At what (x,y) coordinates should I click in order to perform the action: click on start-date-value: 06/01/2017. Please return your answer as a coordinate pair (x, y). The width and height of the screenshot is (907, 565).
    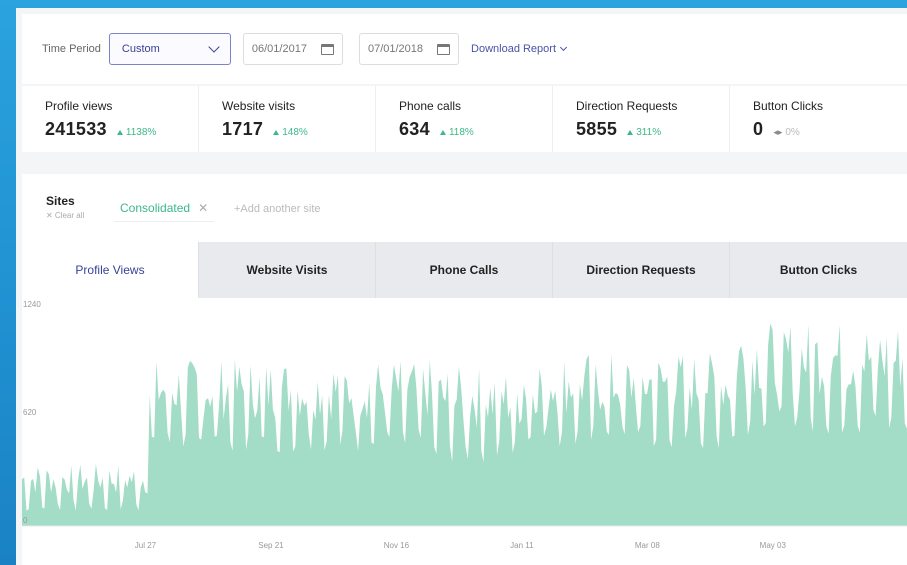
    Looking at the image, I should click on (279, 49).